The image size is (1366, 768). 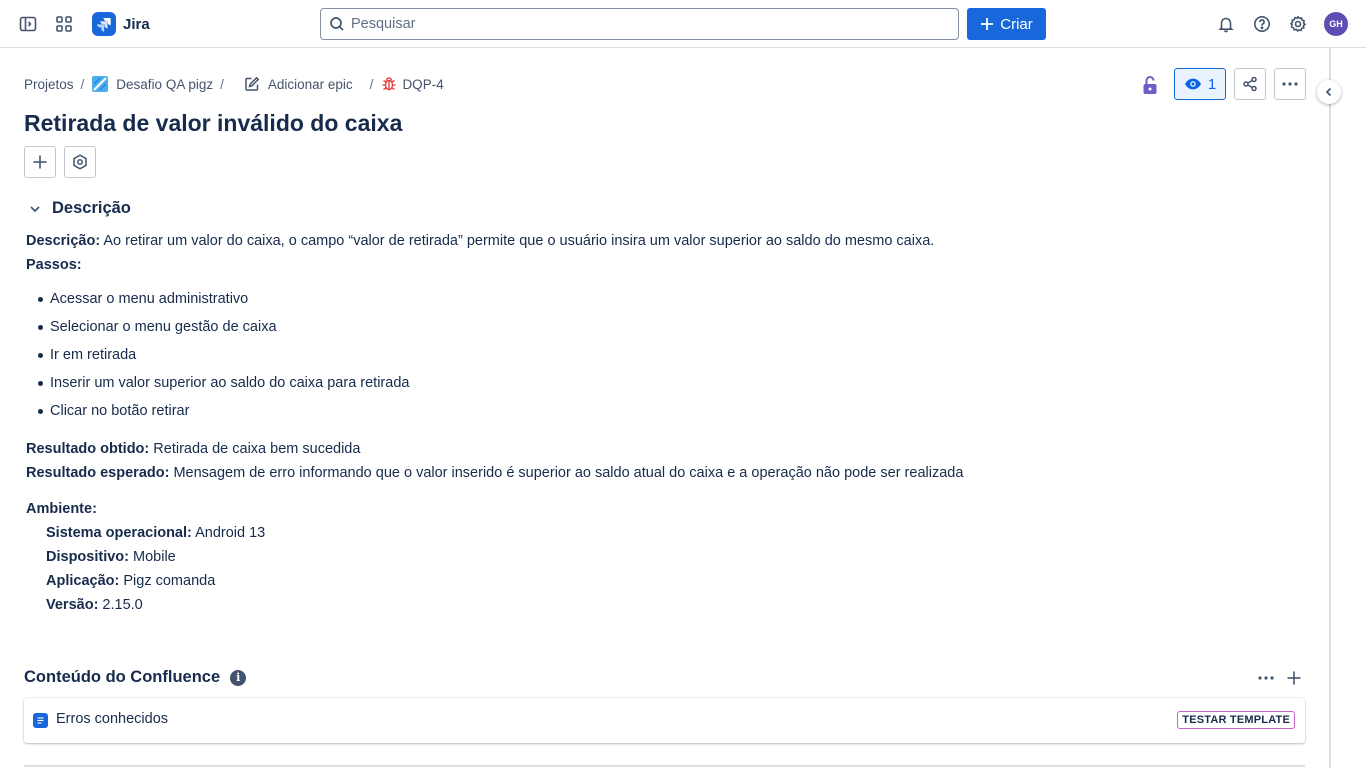 What do you see at coordinates (119, 533) in the screenshot?
I see `env-os-label: Sistema operacional:` at bounding box center [119, 533].